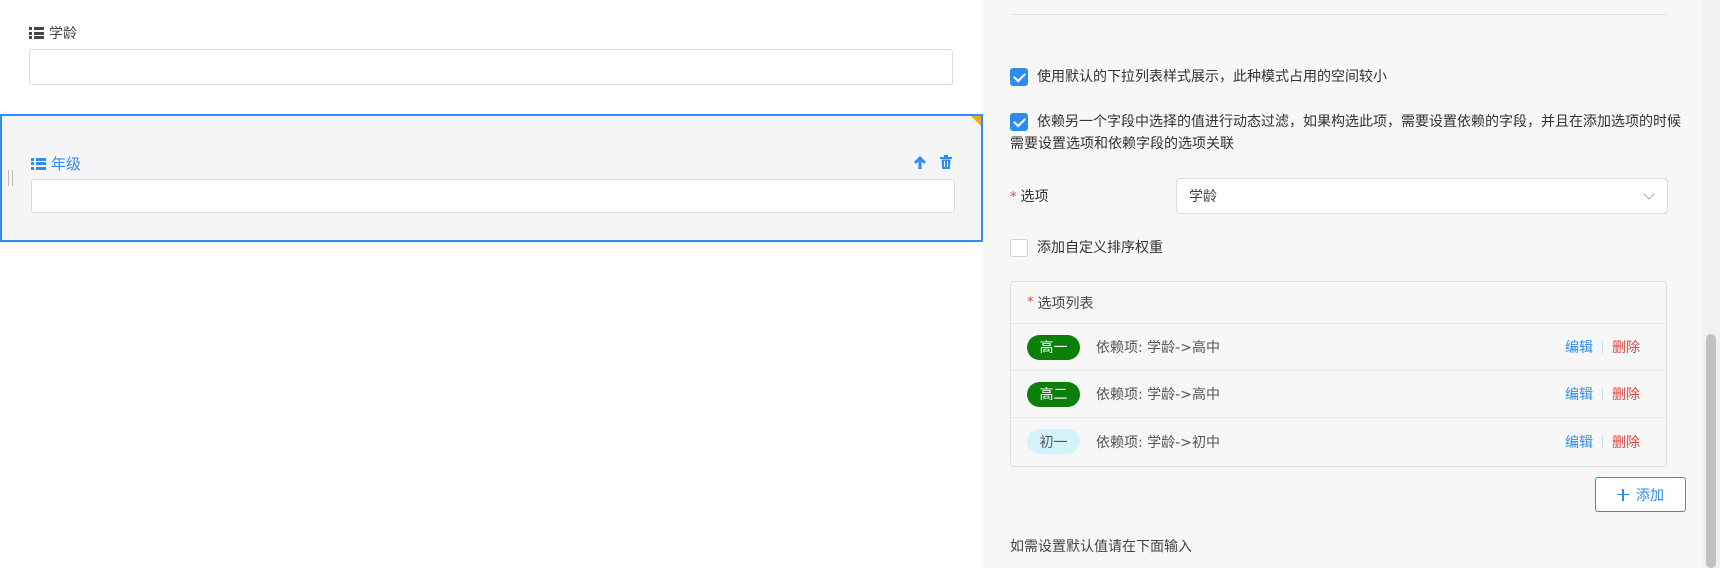 The image size is (1720, 568). Describe the element at coordinates (491, 178) in the screenshot. I see `form-field-block-selected: 年级` at that location.